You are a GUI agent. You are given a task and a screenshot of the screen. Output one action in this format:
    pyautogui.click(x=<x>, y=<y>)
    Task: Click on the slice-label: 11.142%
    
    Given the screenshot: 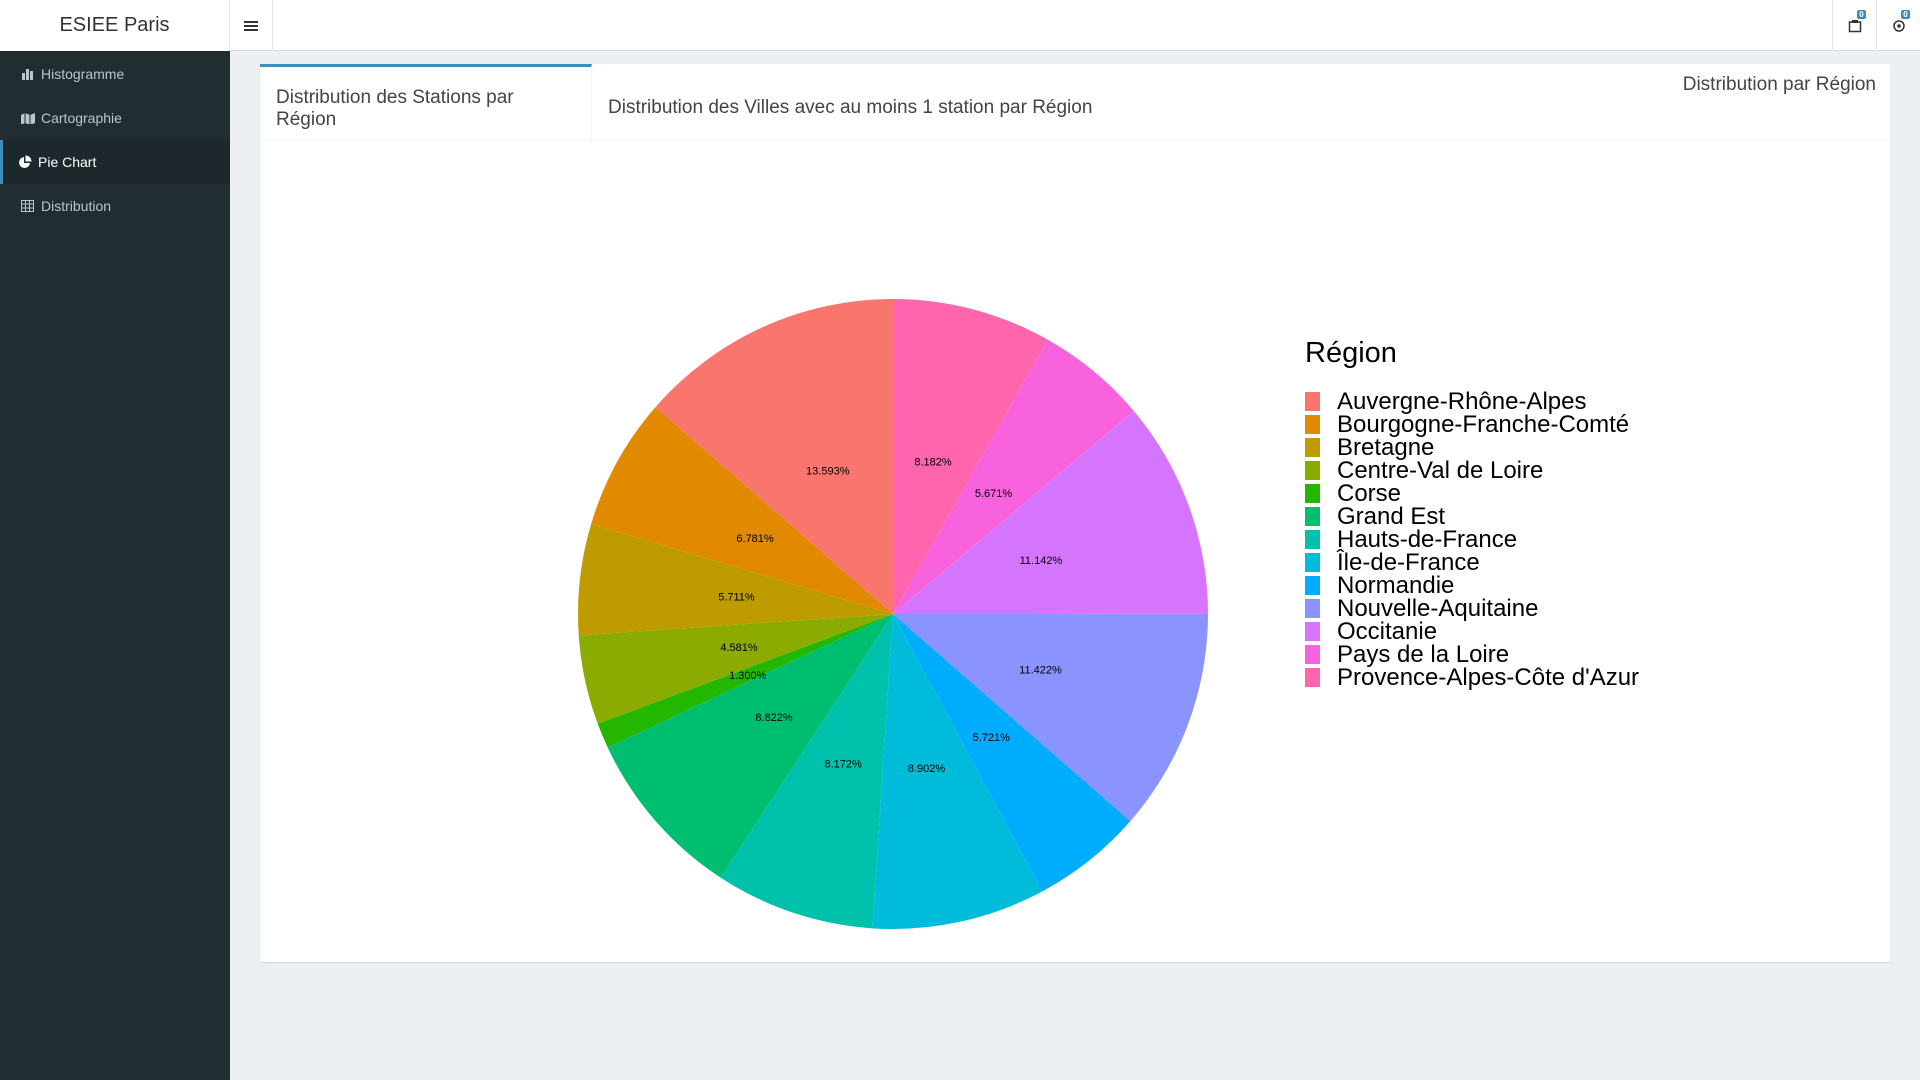 What is the action you would take?
    pyautogui.click(x=1041, y=561)
    